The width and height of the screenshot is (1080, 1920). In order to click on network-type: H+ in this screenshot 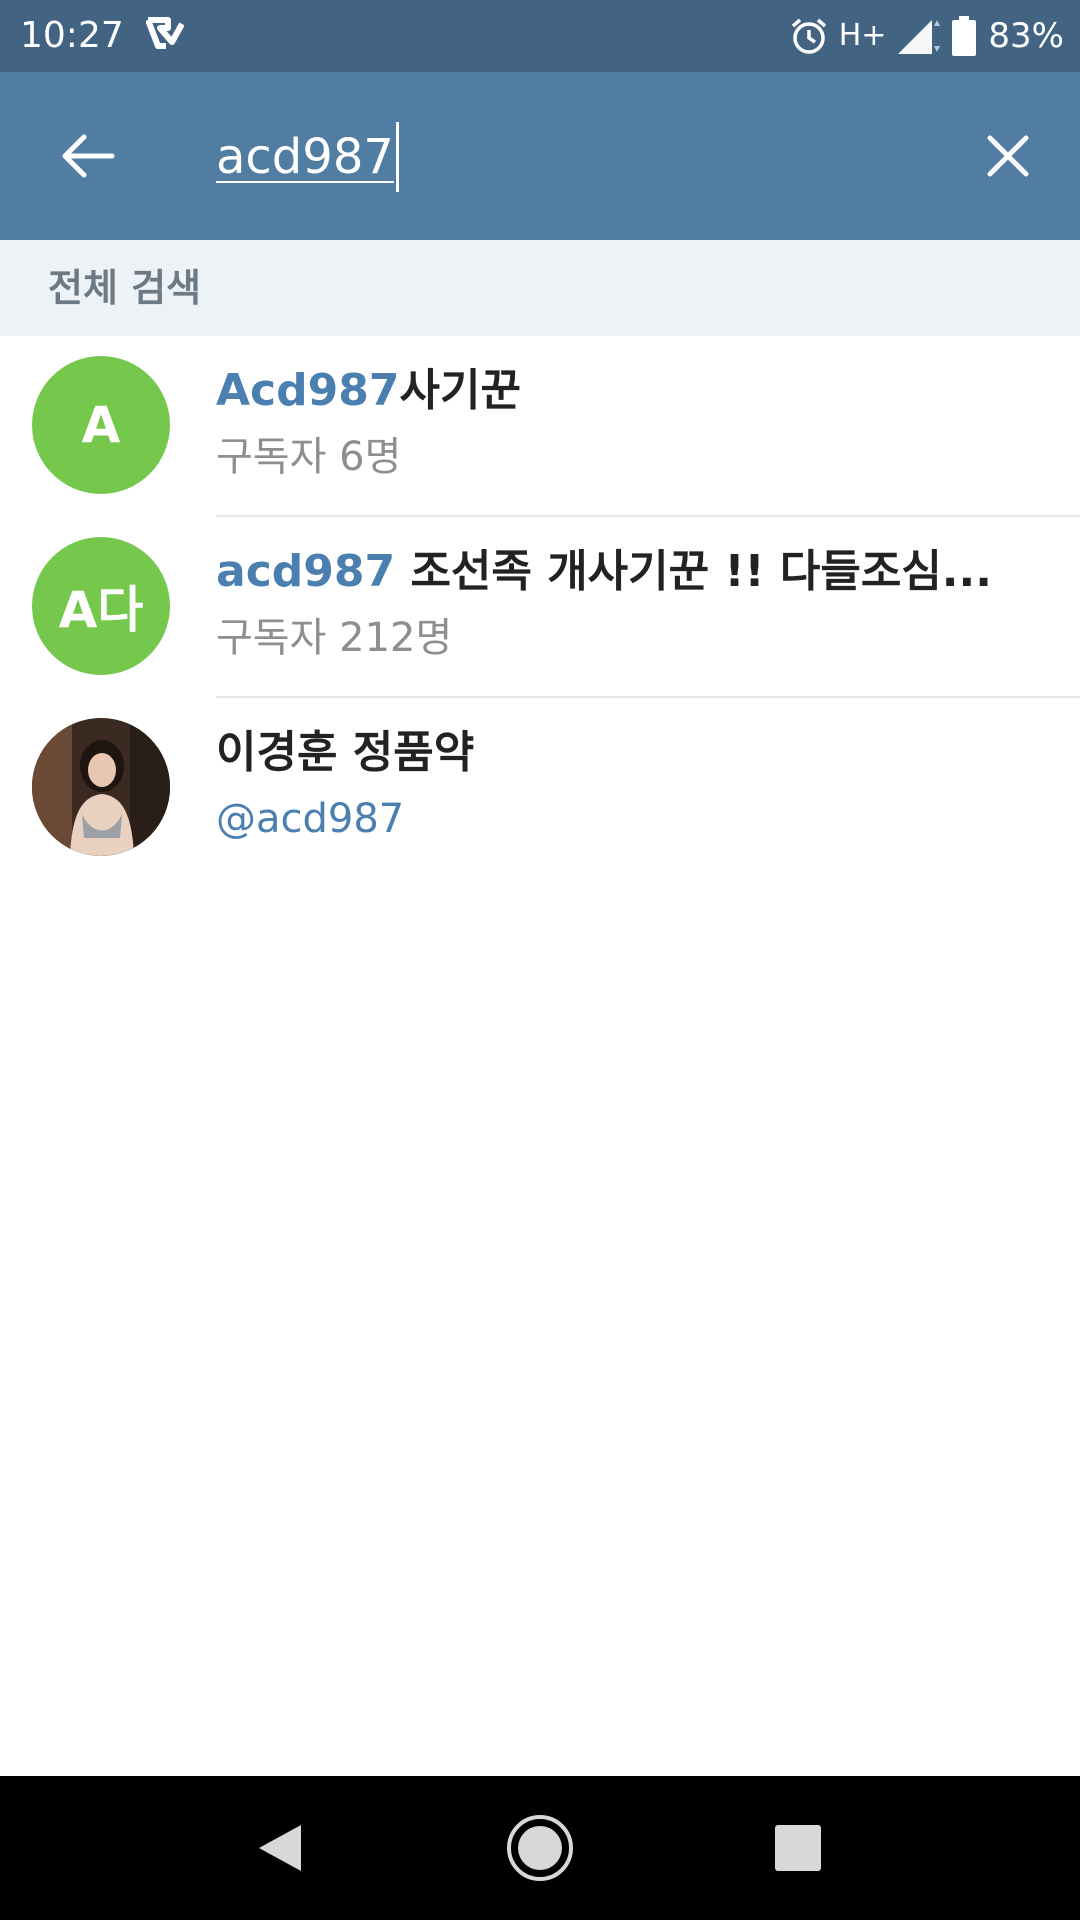, I will do `click(862, 35)`.